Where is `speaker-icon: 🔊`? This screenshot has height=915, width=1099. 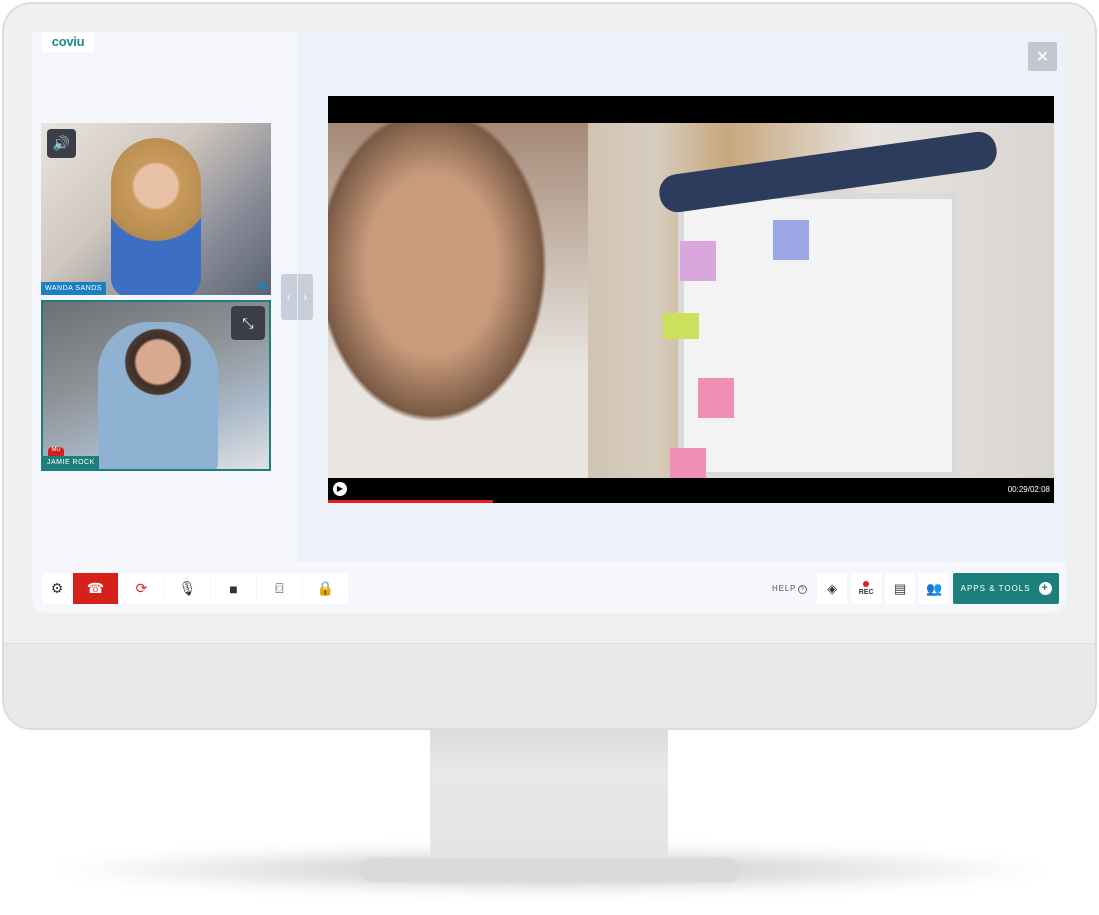 speaker-icon: 🔊 is located at coordinates (61, 143).